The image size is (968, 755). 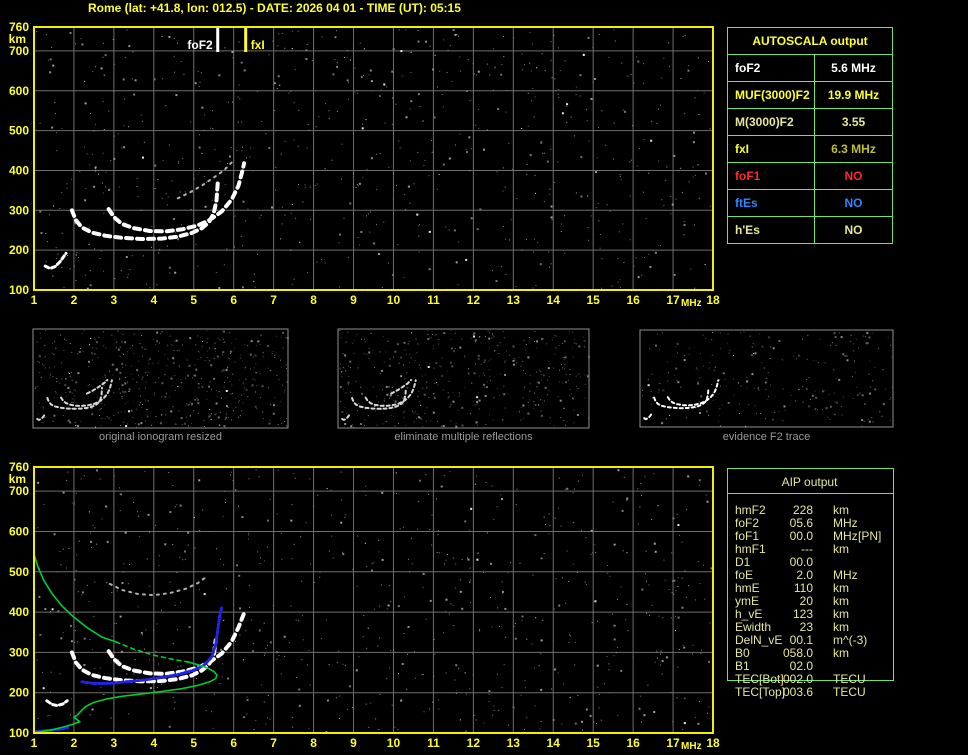 I want to click on thumbnail-caption-original: original ionogram resized, so click(x=160, y=437).